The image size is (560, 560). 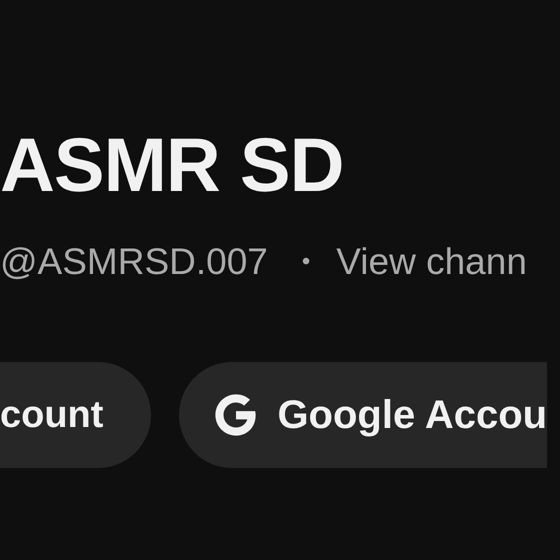 I want to click on account-button: count, so click(x=76, y=415).